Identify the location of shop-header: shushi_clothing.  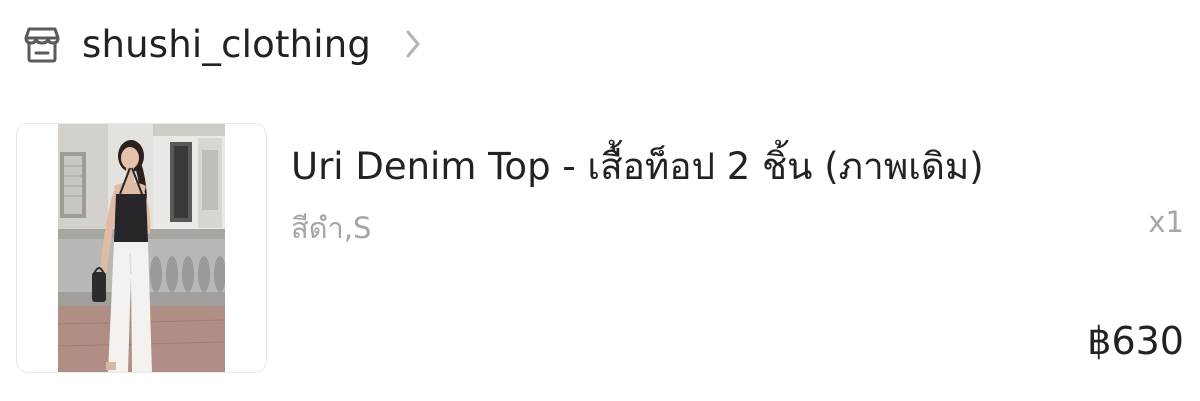
(220, 44).